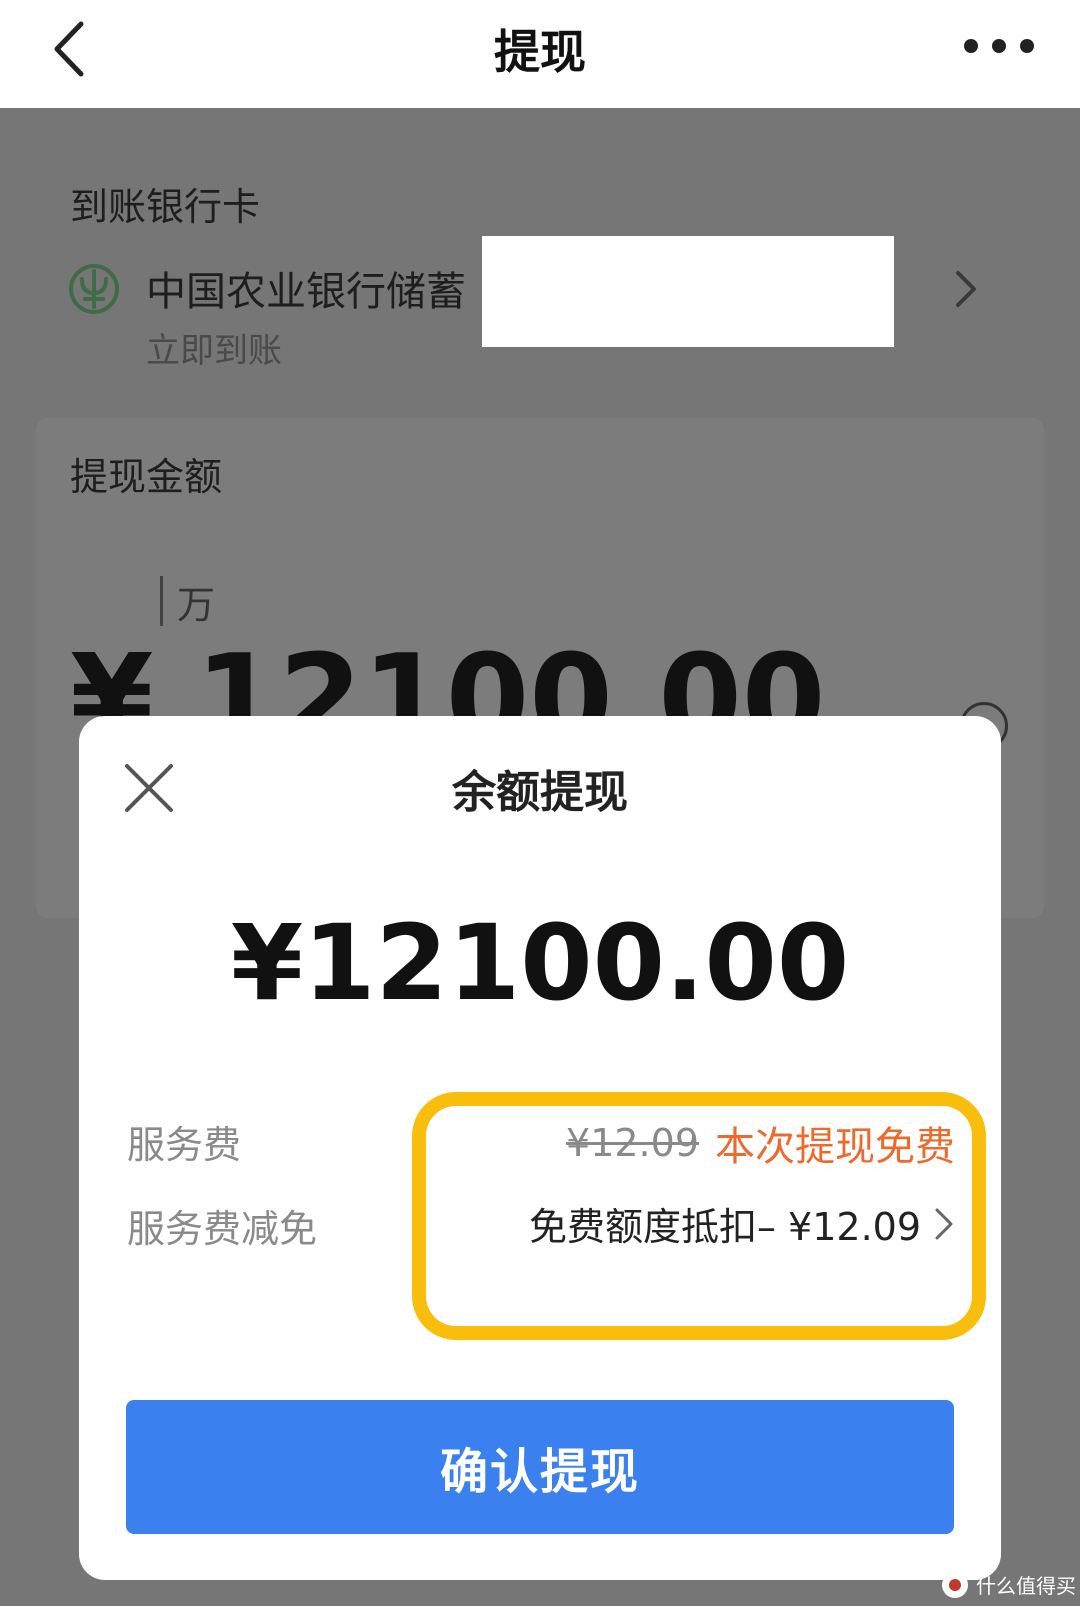 This screenshot has height=1606, width=1080. Describe the element at coordinates (835, 1147) in the screenshot. I see `free-badge: 本次提现免费` at that location.